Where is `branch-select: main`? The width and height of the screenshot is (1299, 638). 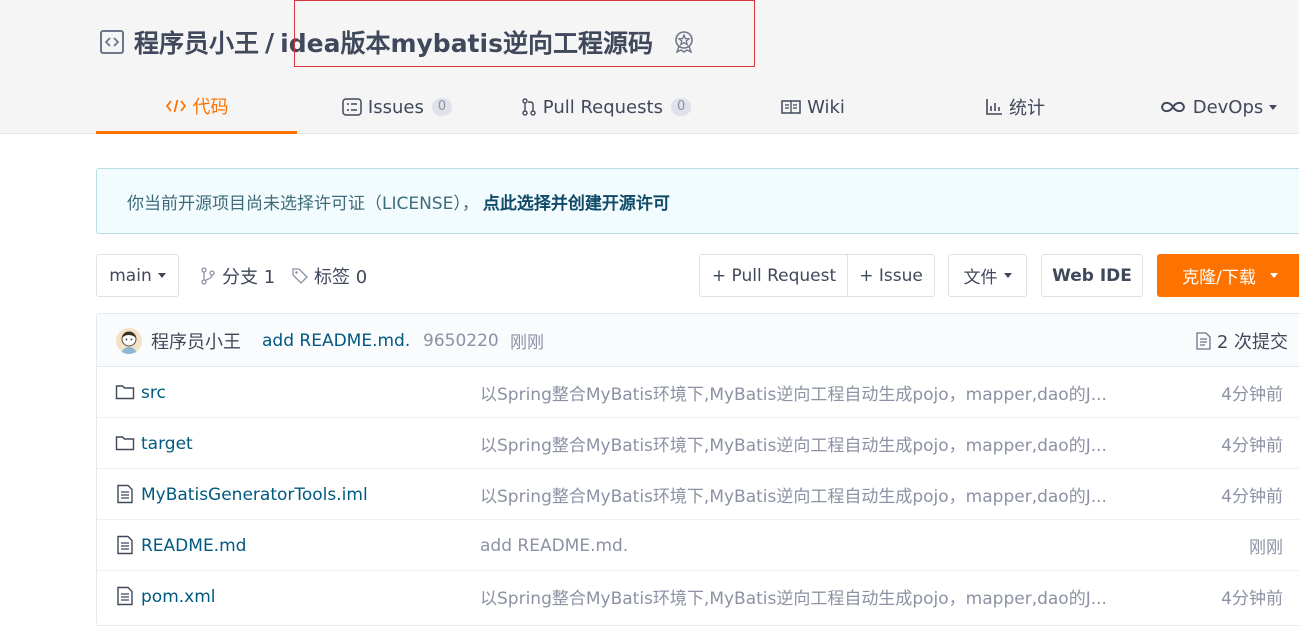
branch-select: main is located at coordinates (137, 275).